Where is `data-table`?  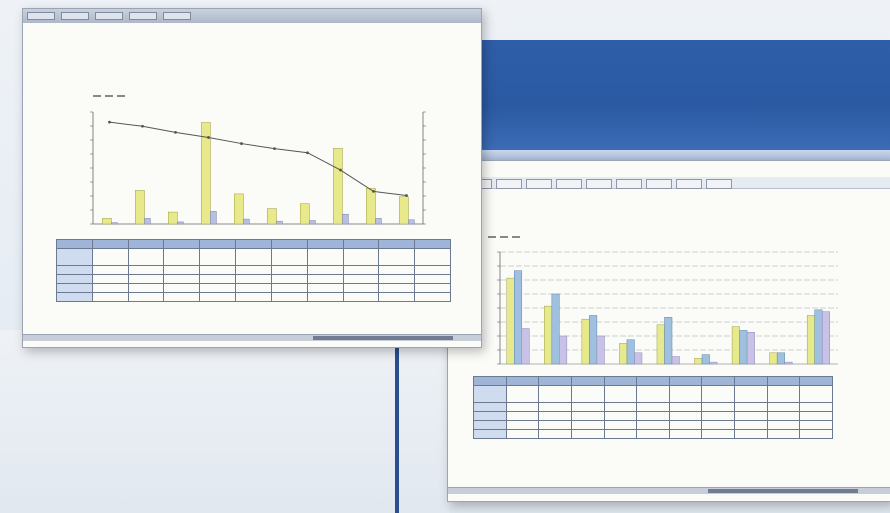
data-table is located at coordinates (253, 270).